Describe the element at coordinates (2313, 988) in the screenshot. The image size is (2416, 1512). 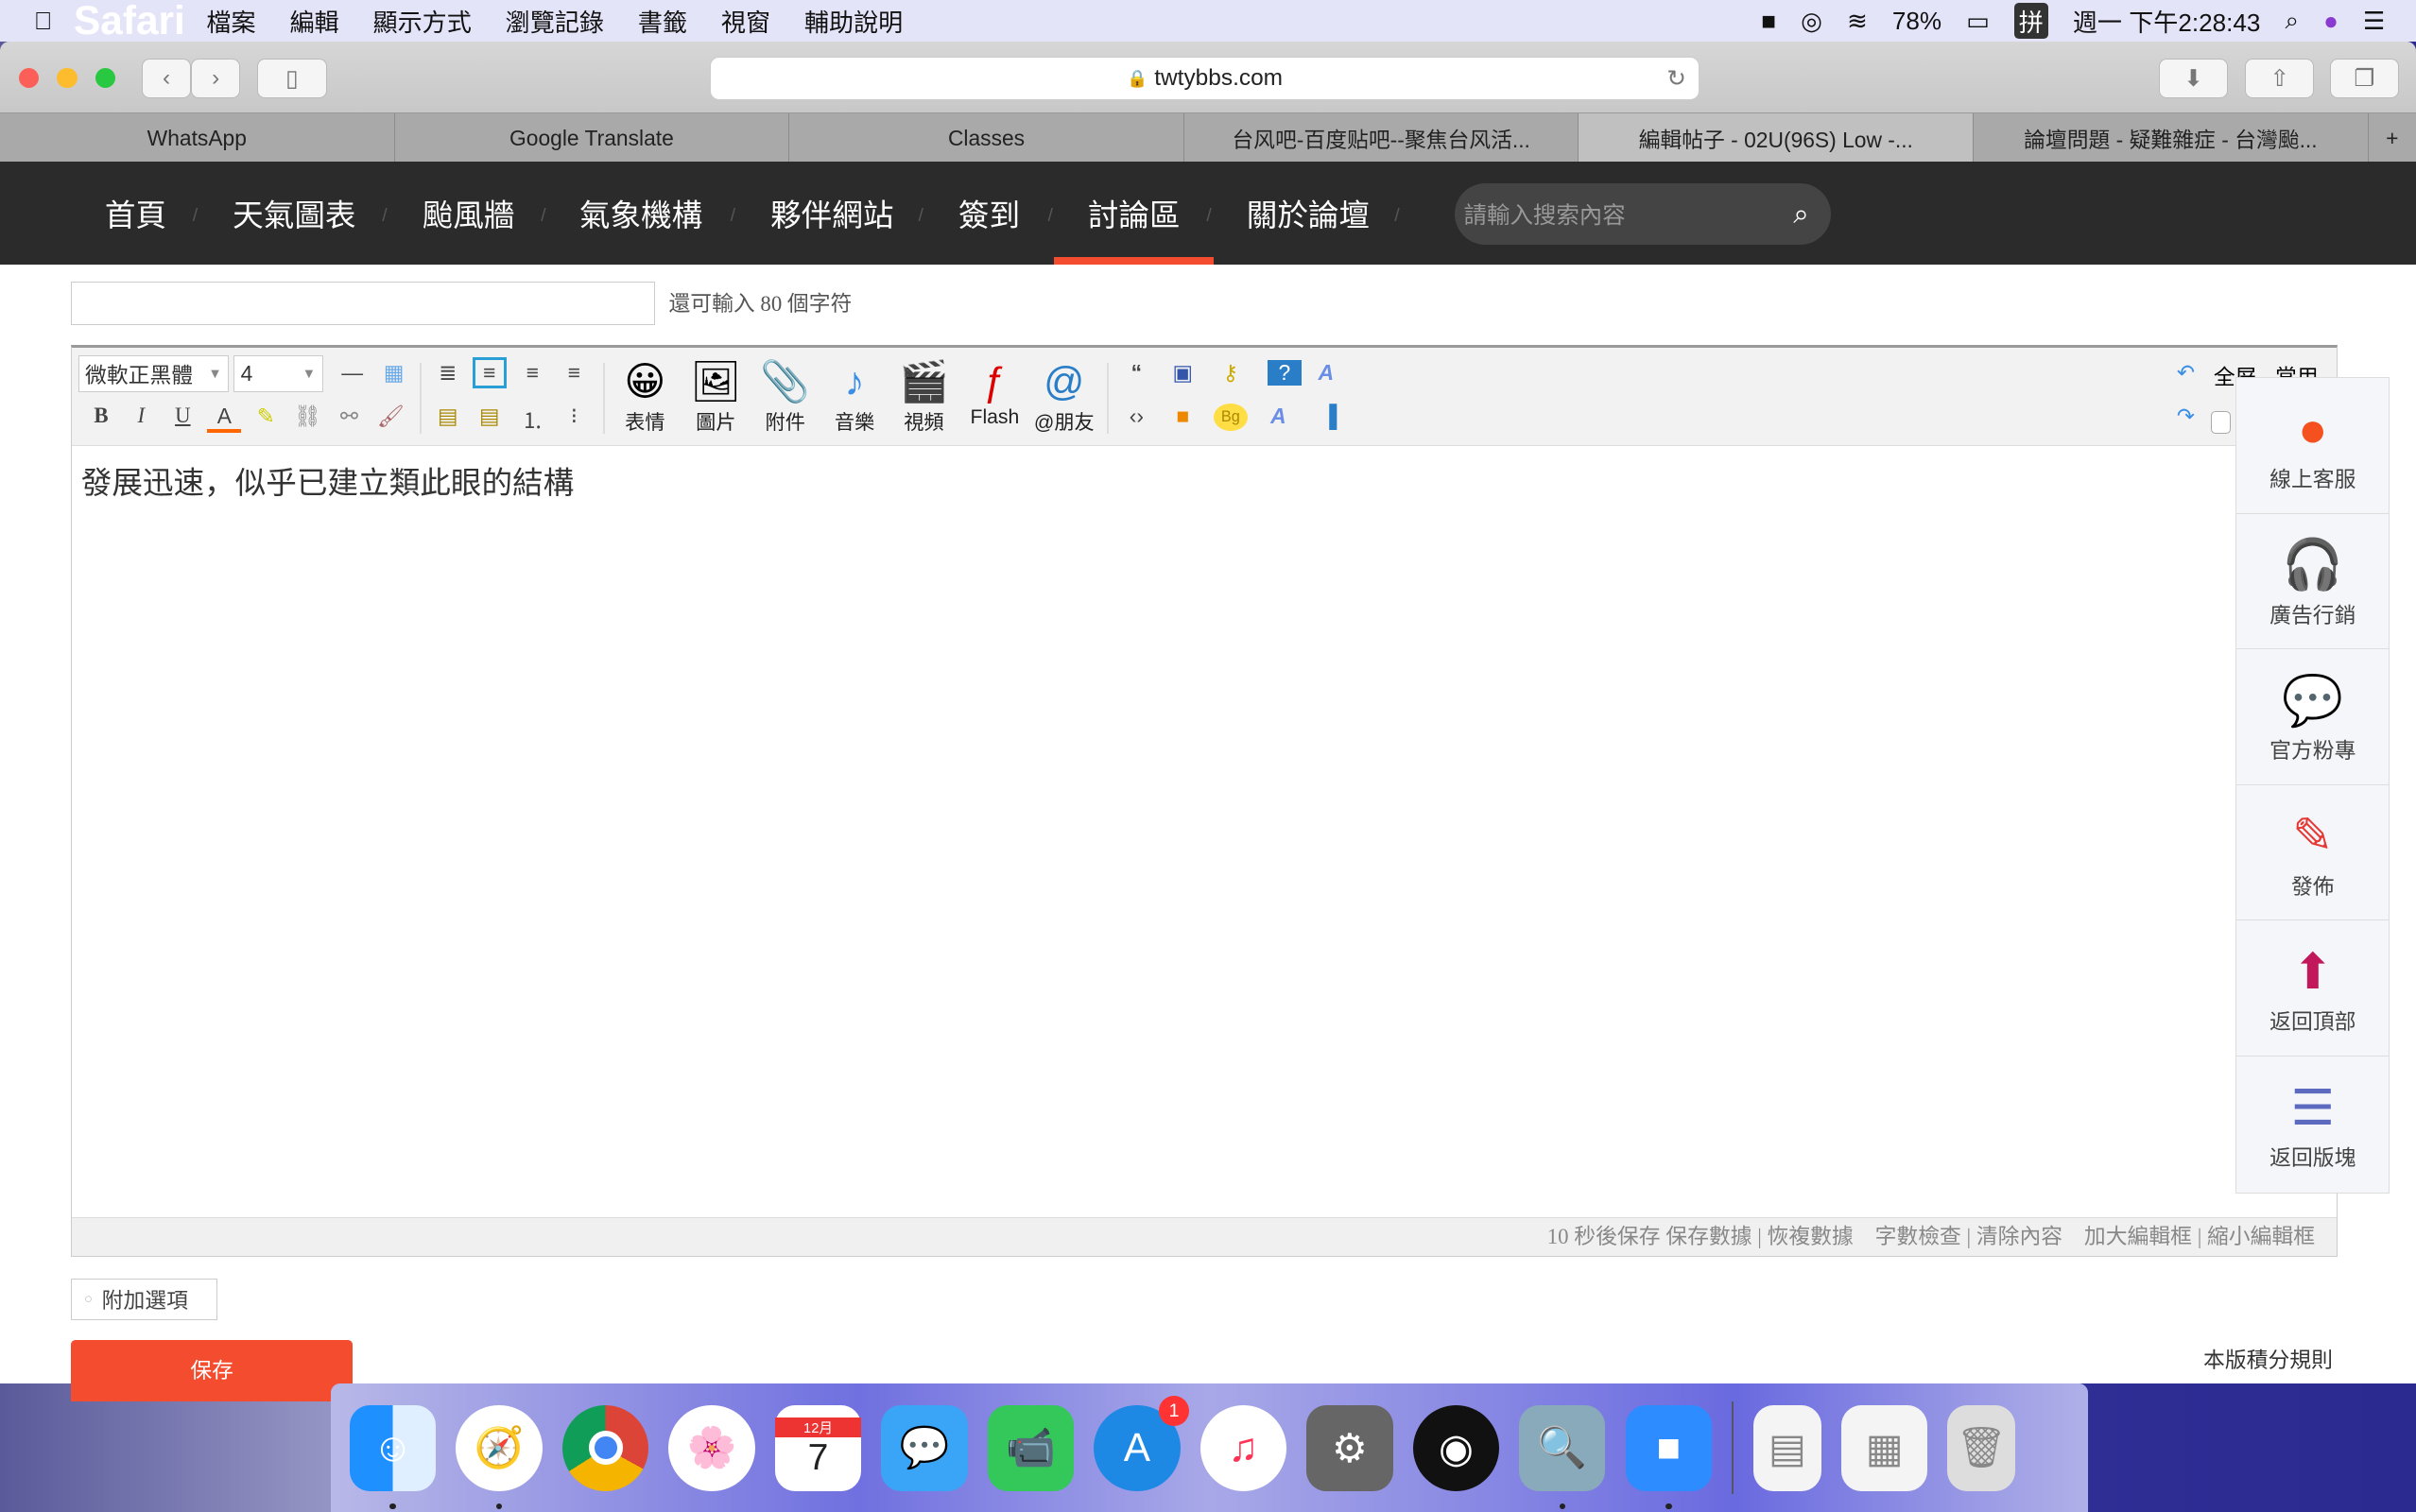
I see `back-to-top-button: ⬆ 返回頂部` at that location.